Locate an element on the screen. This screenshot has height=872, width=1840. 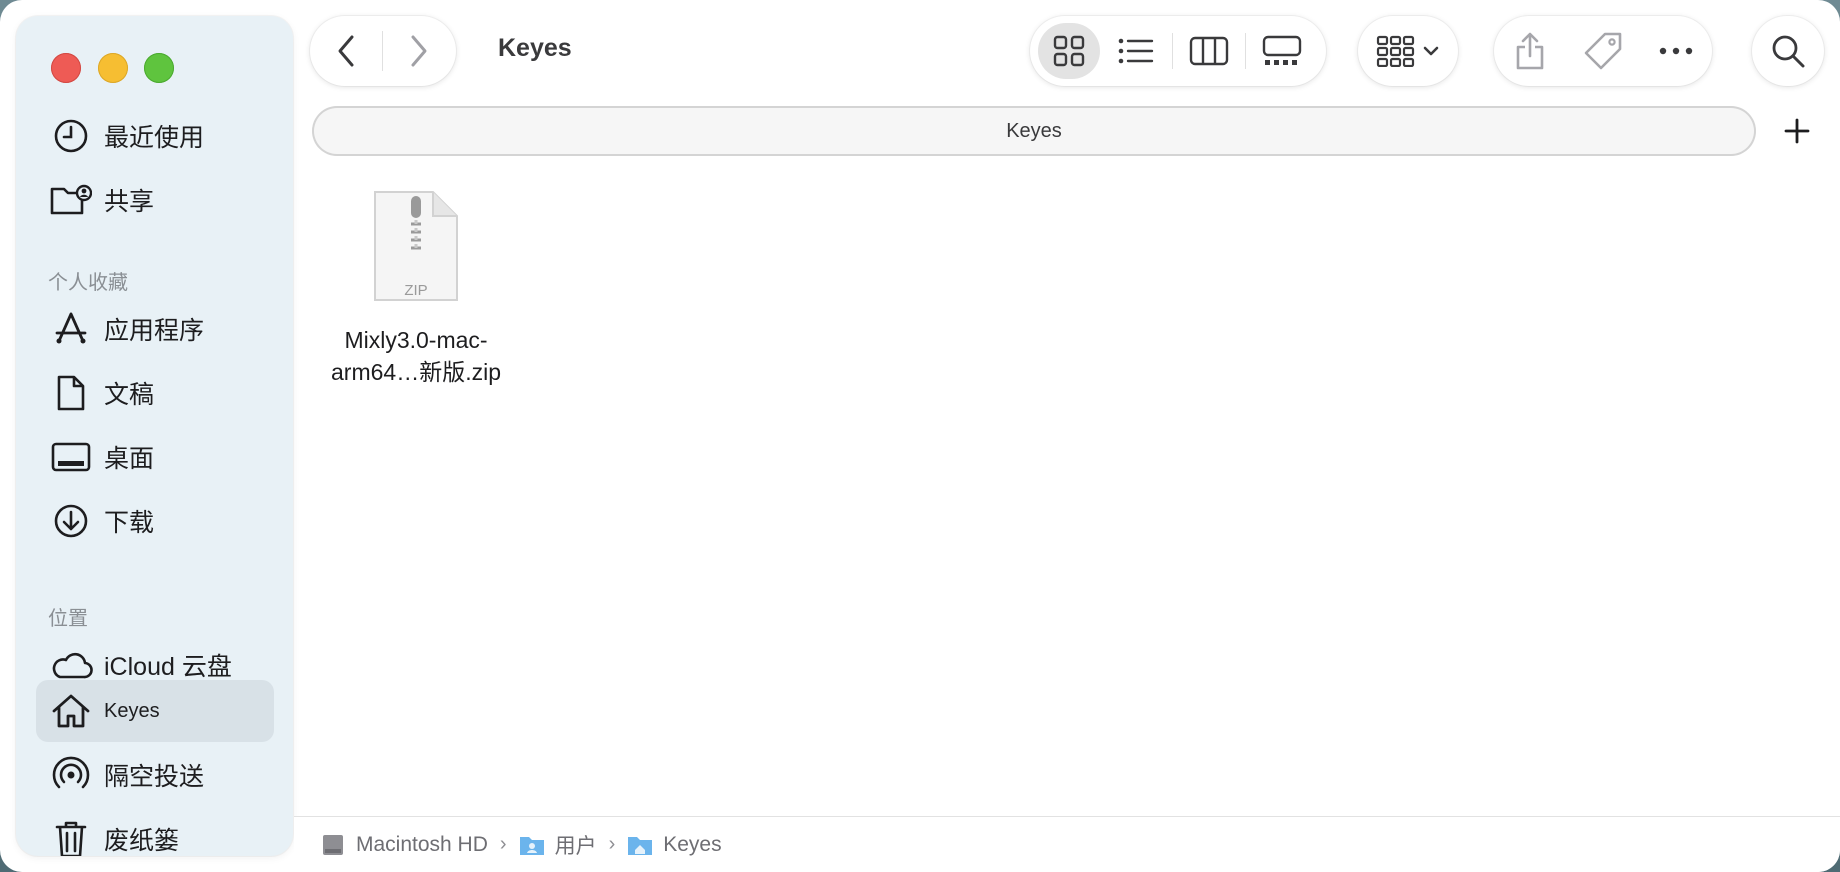
view-mode-group is located at coordinates (1178, 51).